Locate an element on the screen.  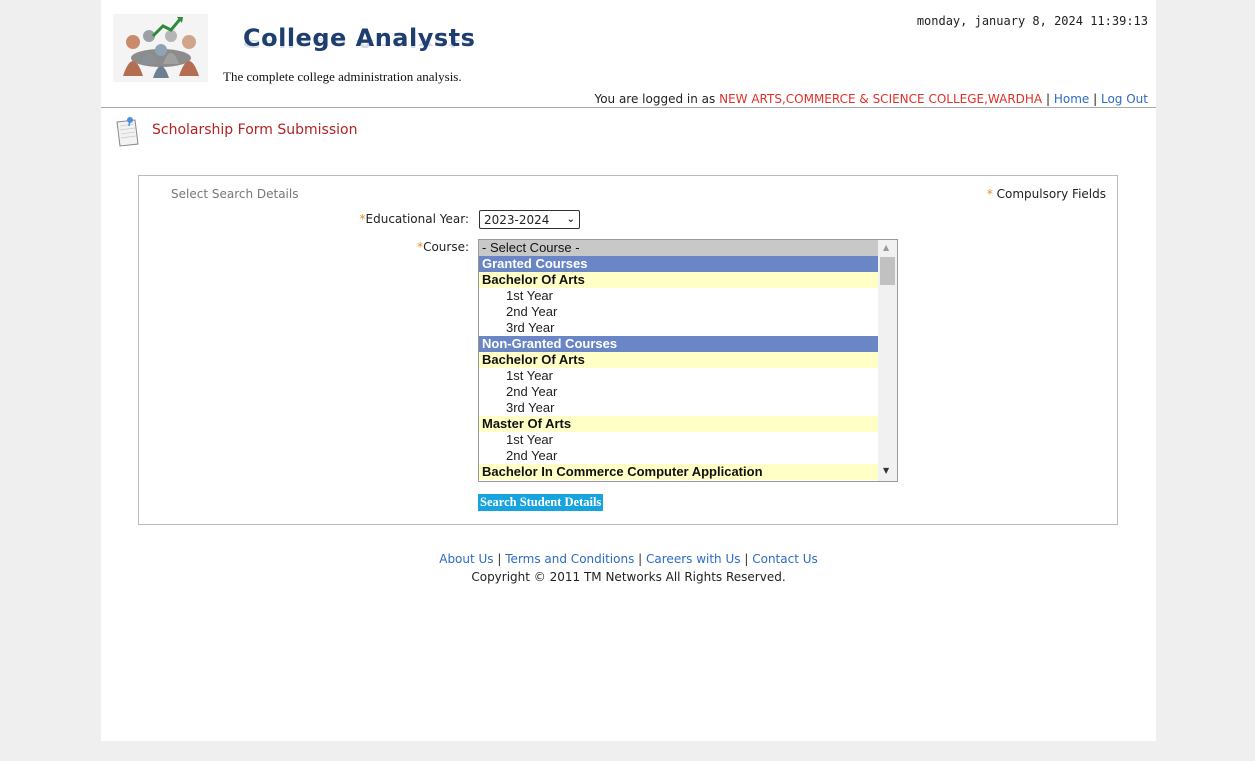
course-option-group: Non-Granted Courses is located at coordinates (679, 344).